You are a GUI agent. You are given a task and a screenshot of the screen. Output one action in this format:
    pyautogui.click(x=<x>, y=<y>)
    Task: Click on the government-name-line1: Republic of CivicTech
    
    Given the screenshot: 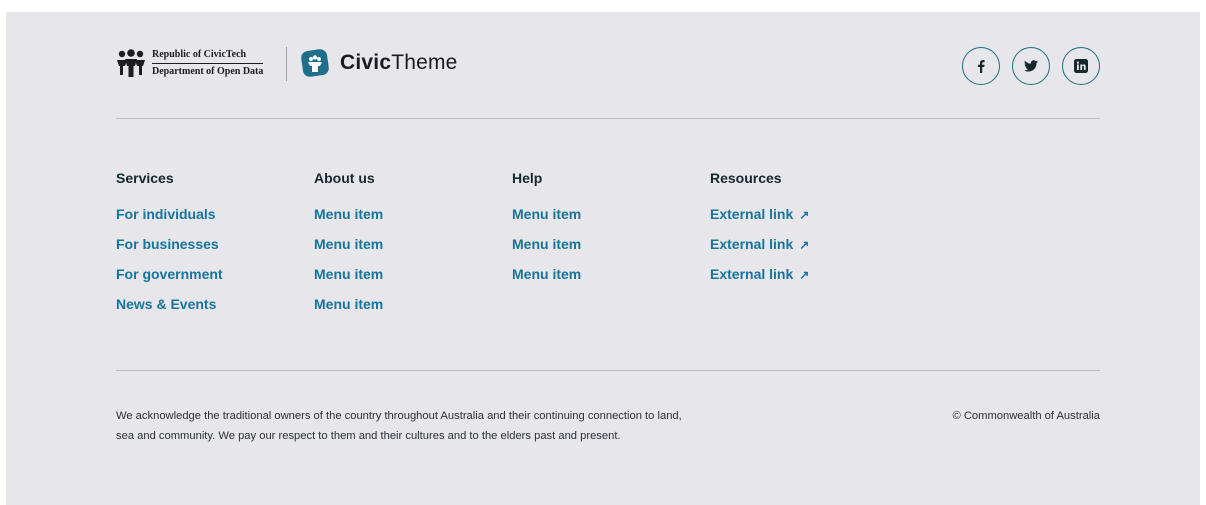 What is the action you would take?
    pyautogui.click(x=208, y=56)
    